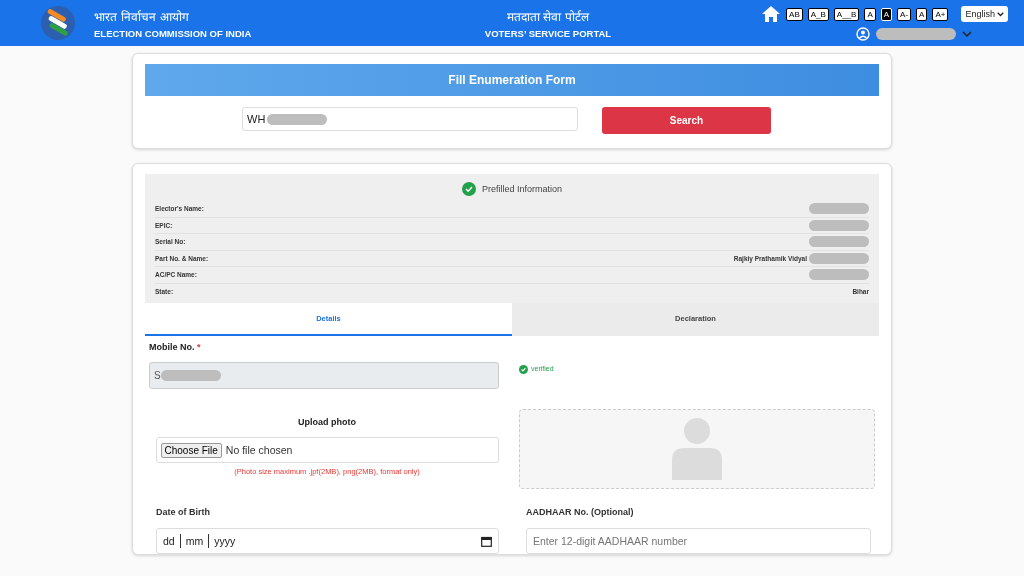  What do you see at coordinates (142, 16) in the screenshot?
I see `org-name-hindi: भारत निर्वाचन आयोग` at bounding box center [142, 16].